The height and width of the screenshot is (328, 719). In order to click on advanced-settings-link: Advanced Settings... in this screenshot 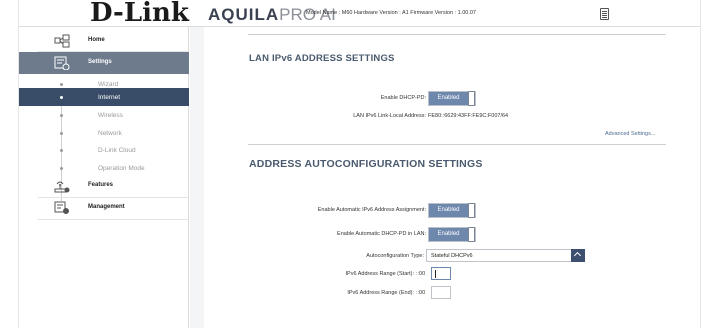, I will do `click(630, 134)`.